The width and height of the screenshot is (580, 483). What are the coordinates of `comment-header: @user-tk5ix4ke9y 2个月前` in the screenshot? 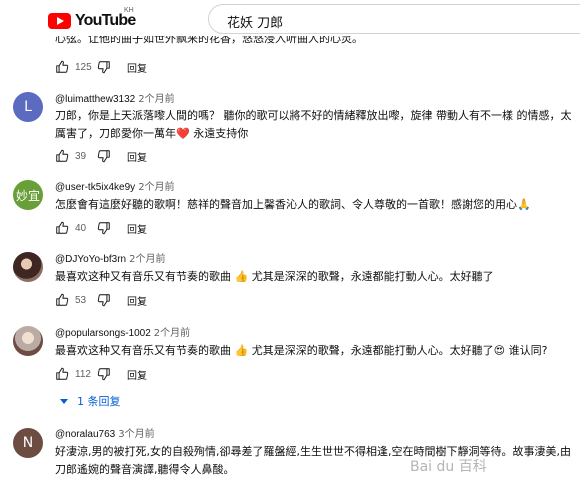 It's located at (115, 188).